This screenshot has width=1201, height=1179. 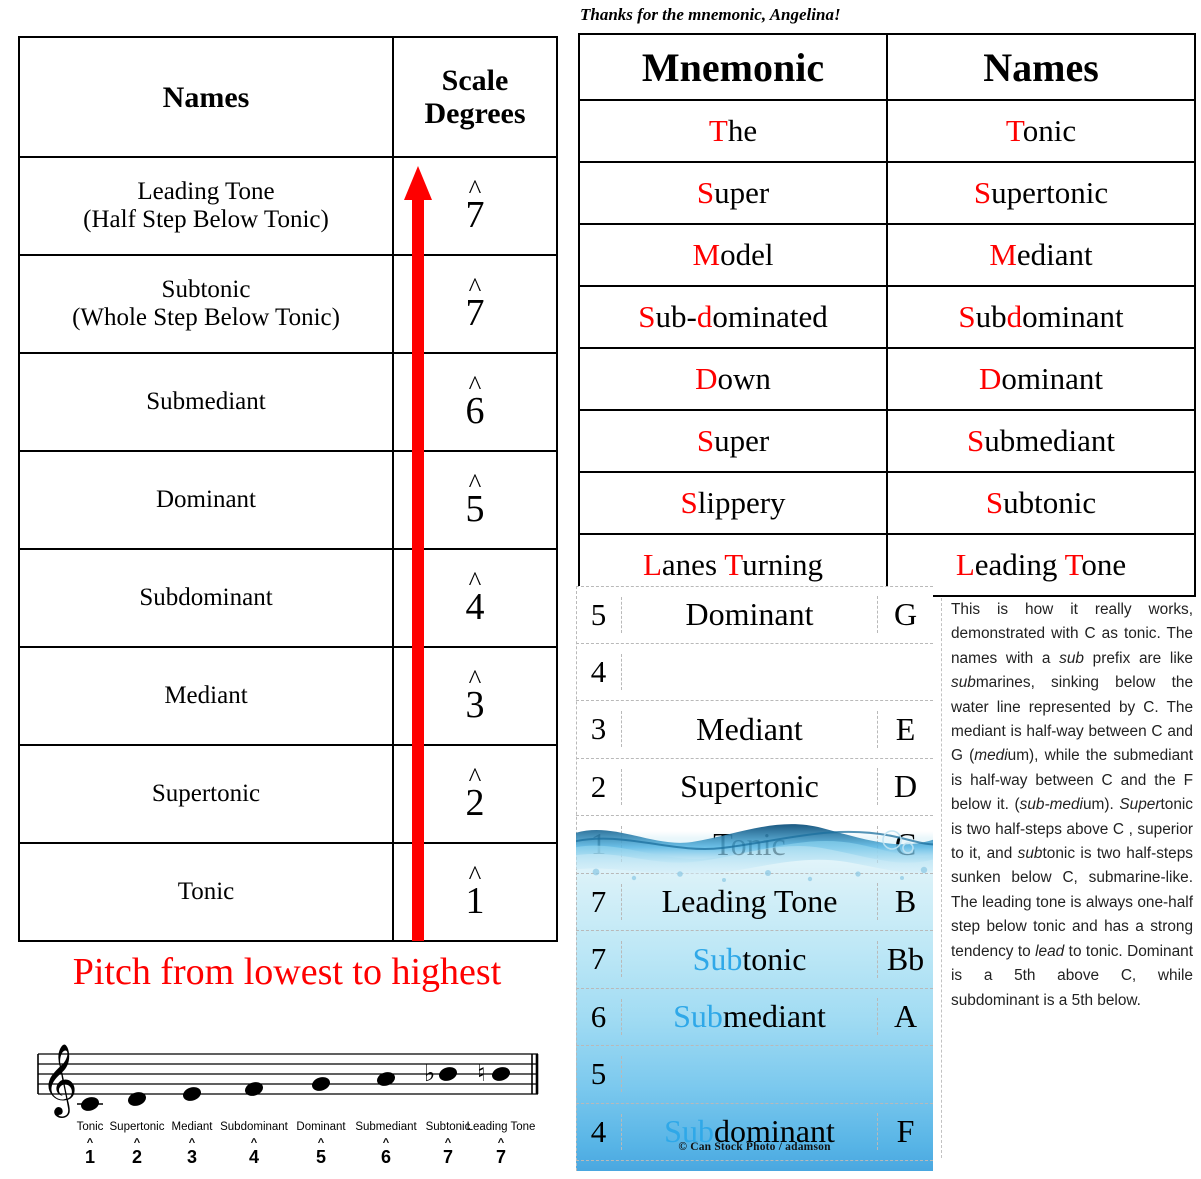 What do you see at coordinates (965, 564) in the screenshot?
I see `highlighted-letter: L` at bounding box center [965, 564].